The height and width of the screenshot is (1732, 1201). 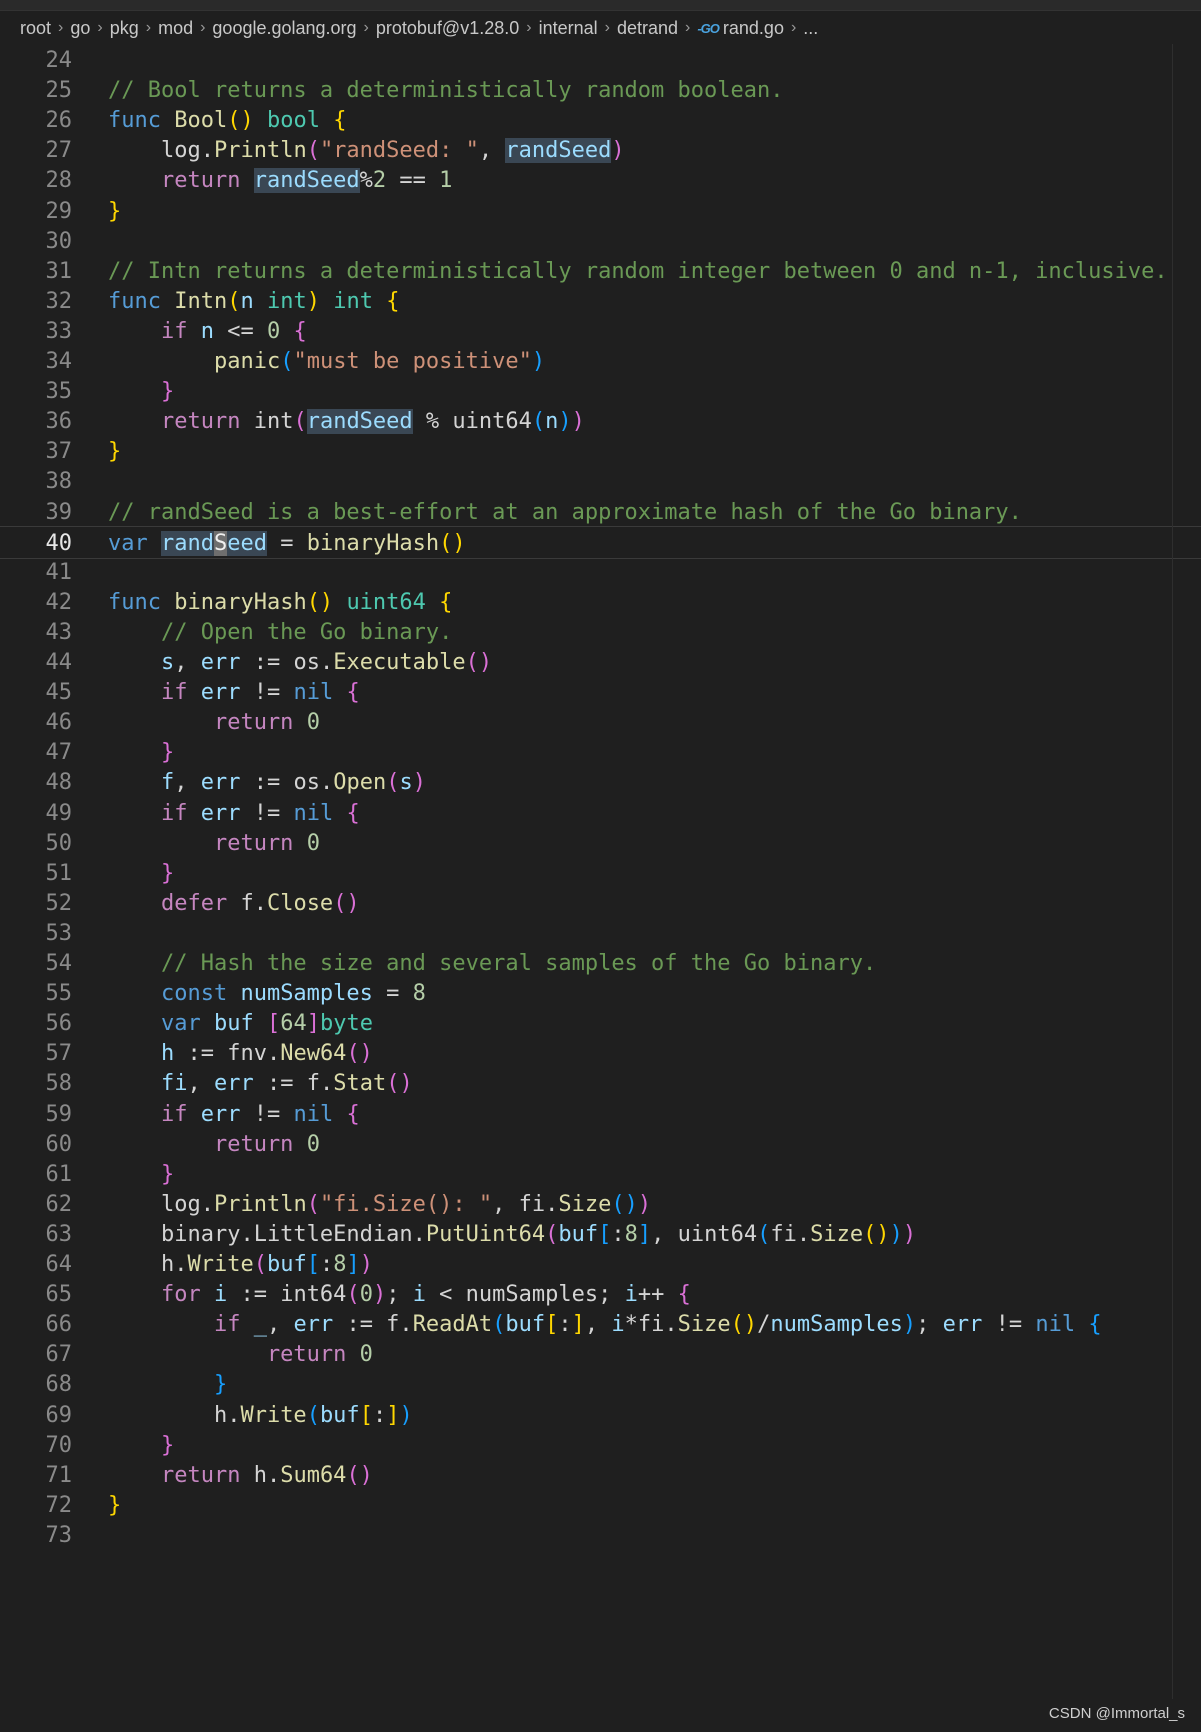 I want to click on line-number: 52, so click(x=59, y=903).